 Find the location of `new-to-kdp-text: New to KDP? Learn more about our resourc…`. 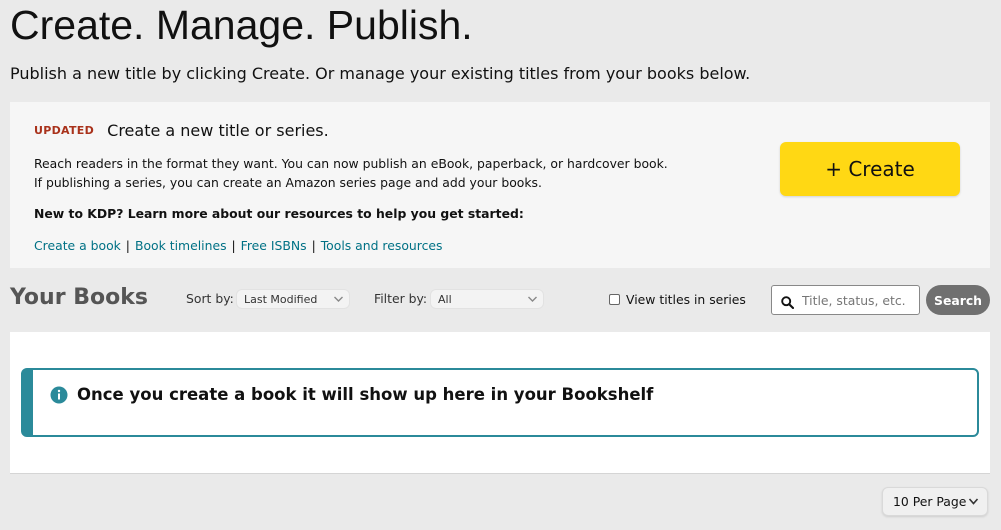

new-to-kdp-text: New to KDP? Learn more about our resourc… is located at coordinates (279, 213).